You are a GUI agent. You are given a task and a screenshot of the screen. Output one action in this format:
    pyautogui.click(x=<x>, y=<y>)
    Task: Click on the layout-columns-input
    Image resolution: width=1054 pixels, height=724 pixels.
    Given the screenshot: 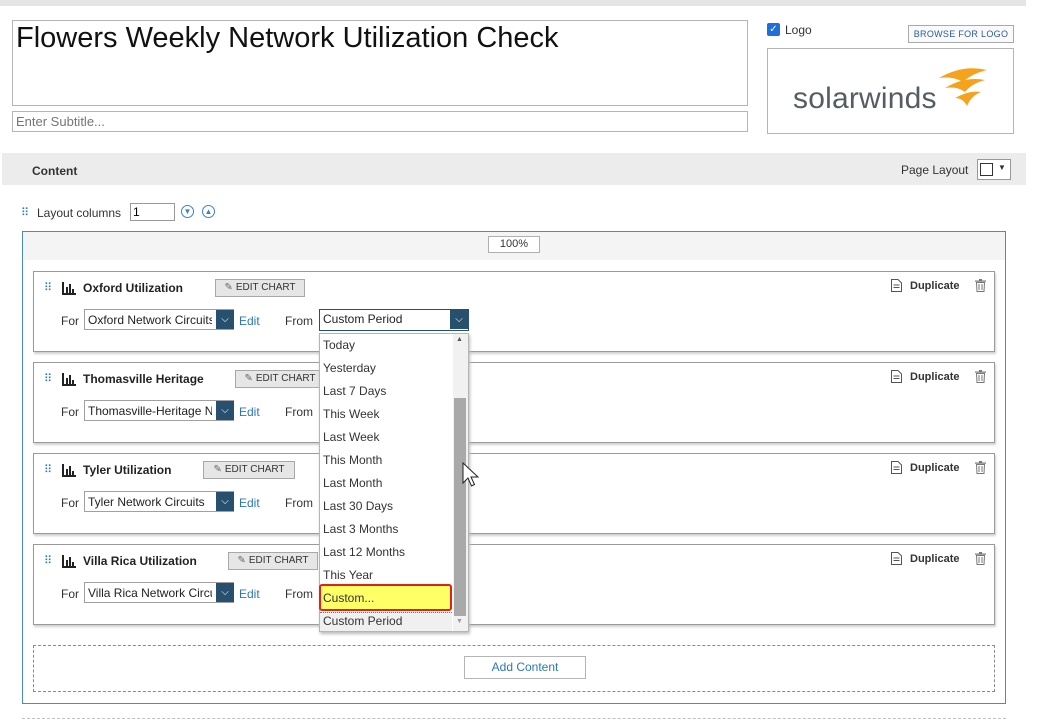 What is the action you would take?
    pyautogui.click(x=152, y=212)
    